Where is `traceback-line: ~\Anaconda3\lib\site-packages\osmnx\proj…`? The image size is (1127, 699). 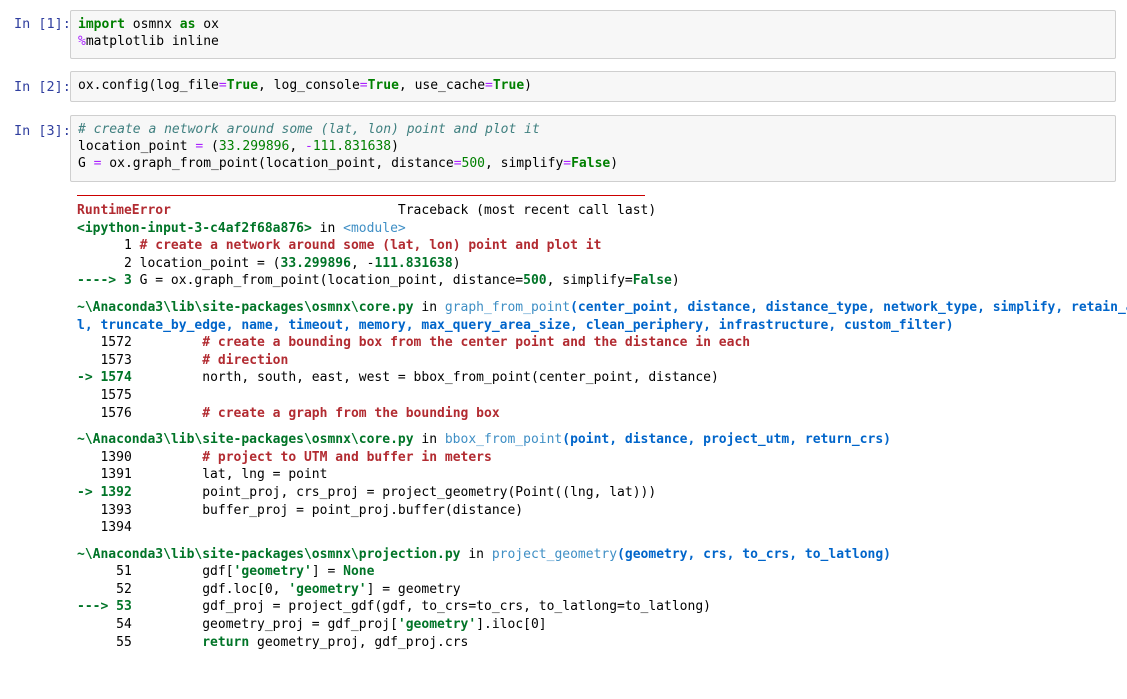 traceback-line: ~\Anaconda3\lib\site-packages\osmnx\proj… is located at coordinates (592, 555).